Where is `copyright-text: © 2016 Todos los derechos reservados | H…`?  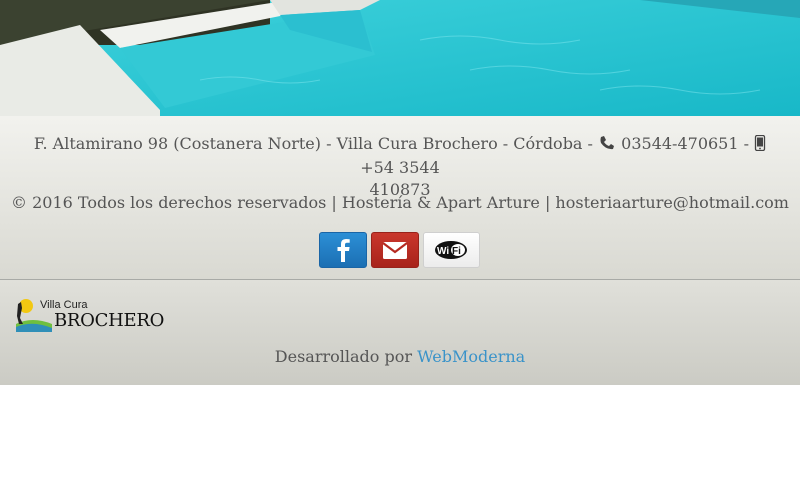
copyright-text: © 2016 Todos los derechos reservados | H… is located at coordinates (400, 202).